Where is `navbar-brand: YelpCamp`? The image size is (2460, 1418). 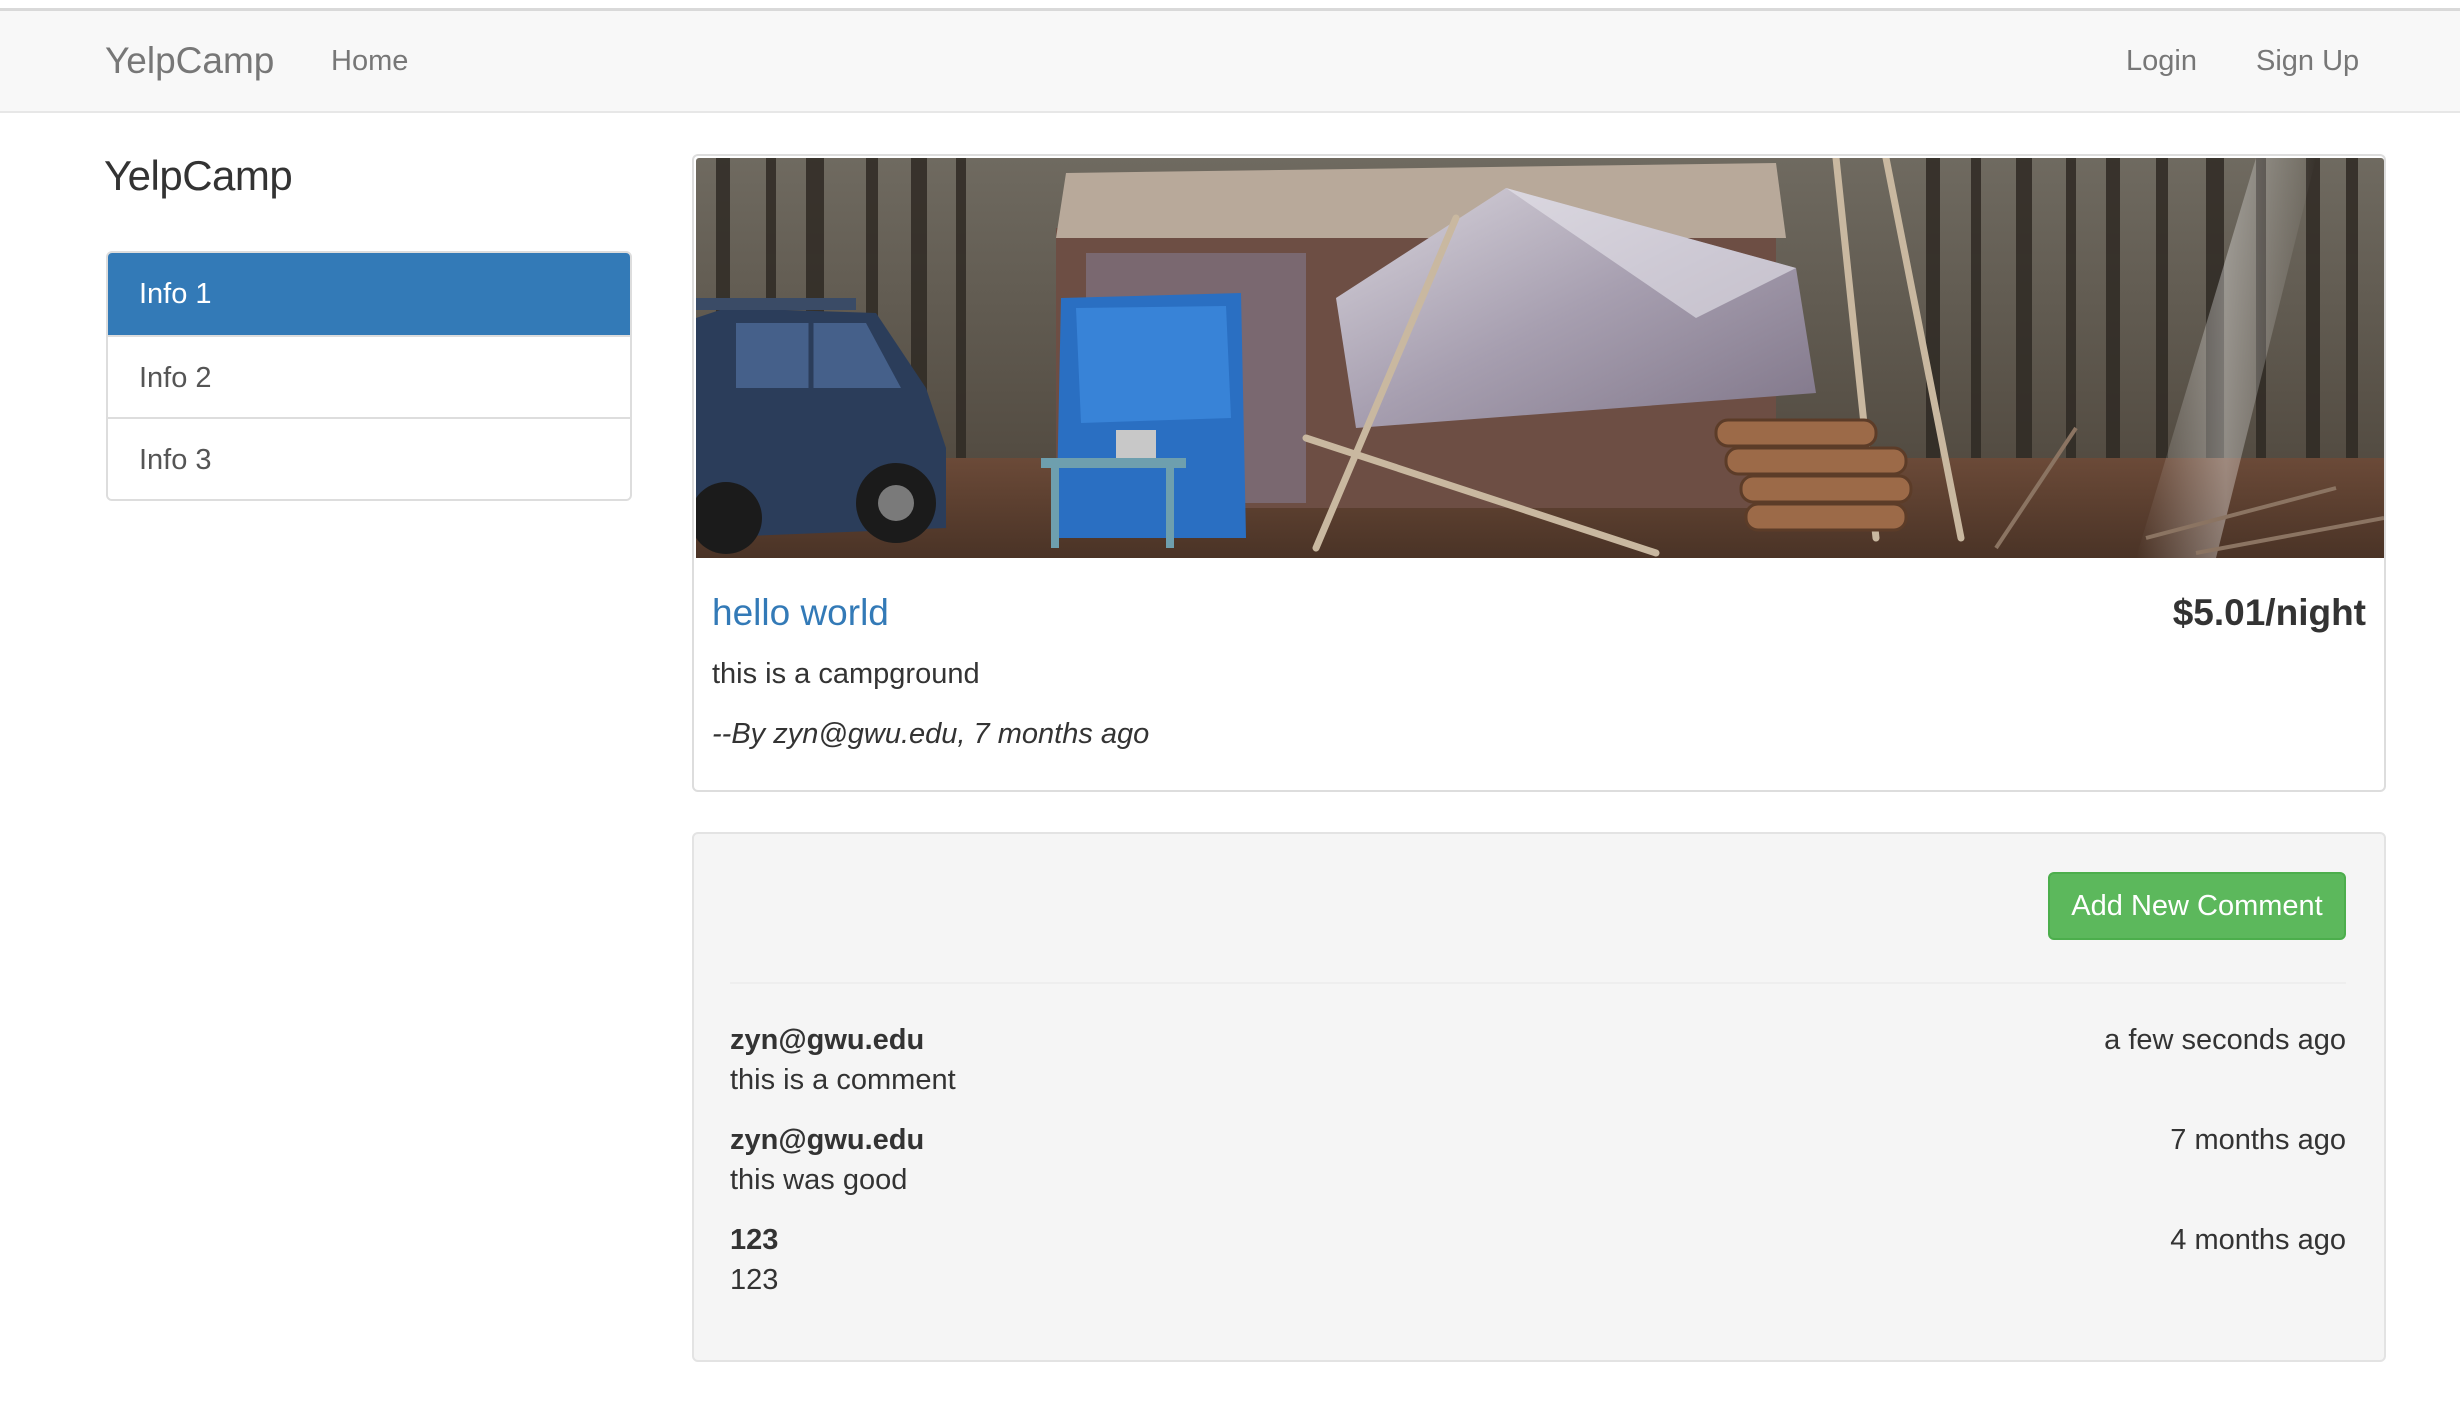
navbar-brand: YelpCamp is located at coordinates (189, 61).